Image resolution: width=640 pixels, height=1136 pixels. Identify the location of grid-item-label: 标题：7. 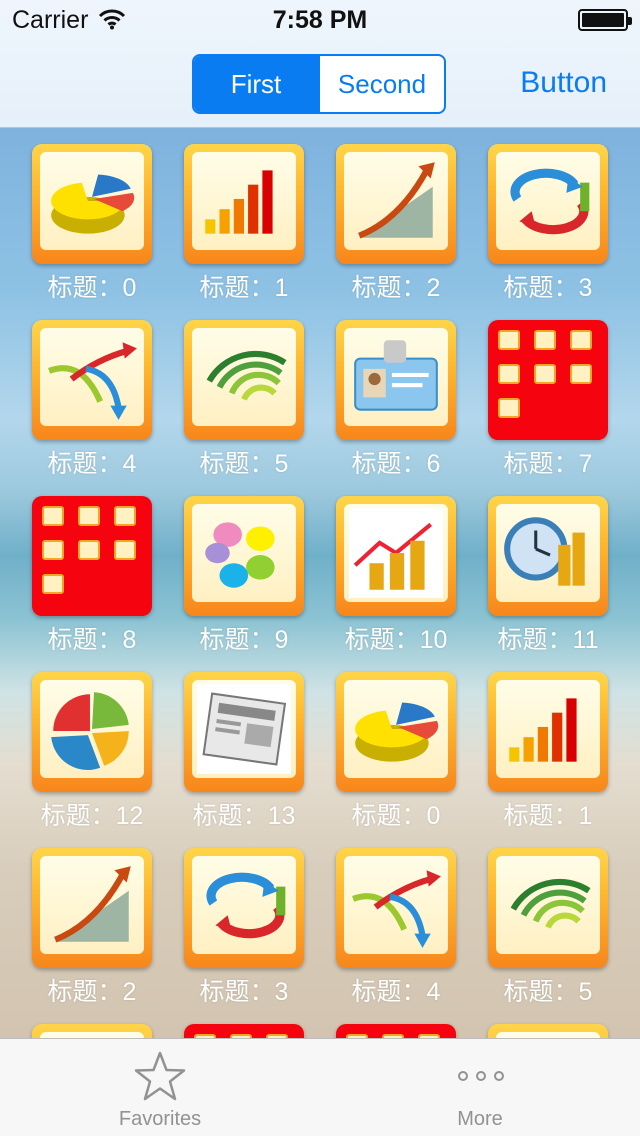
(548, 464).